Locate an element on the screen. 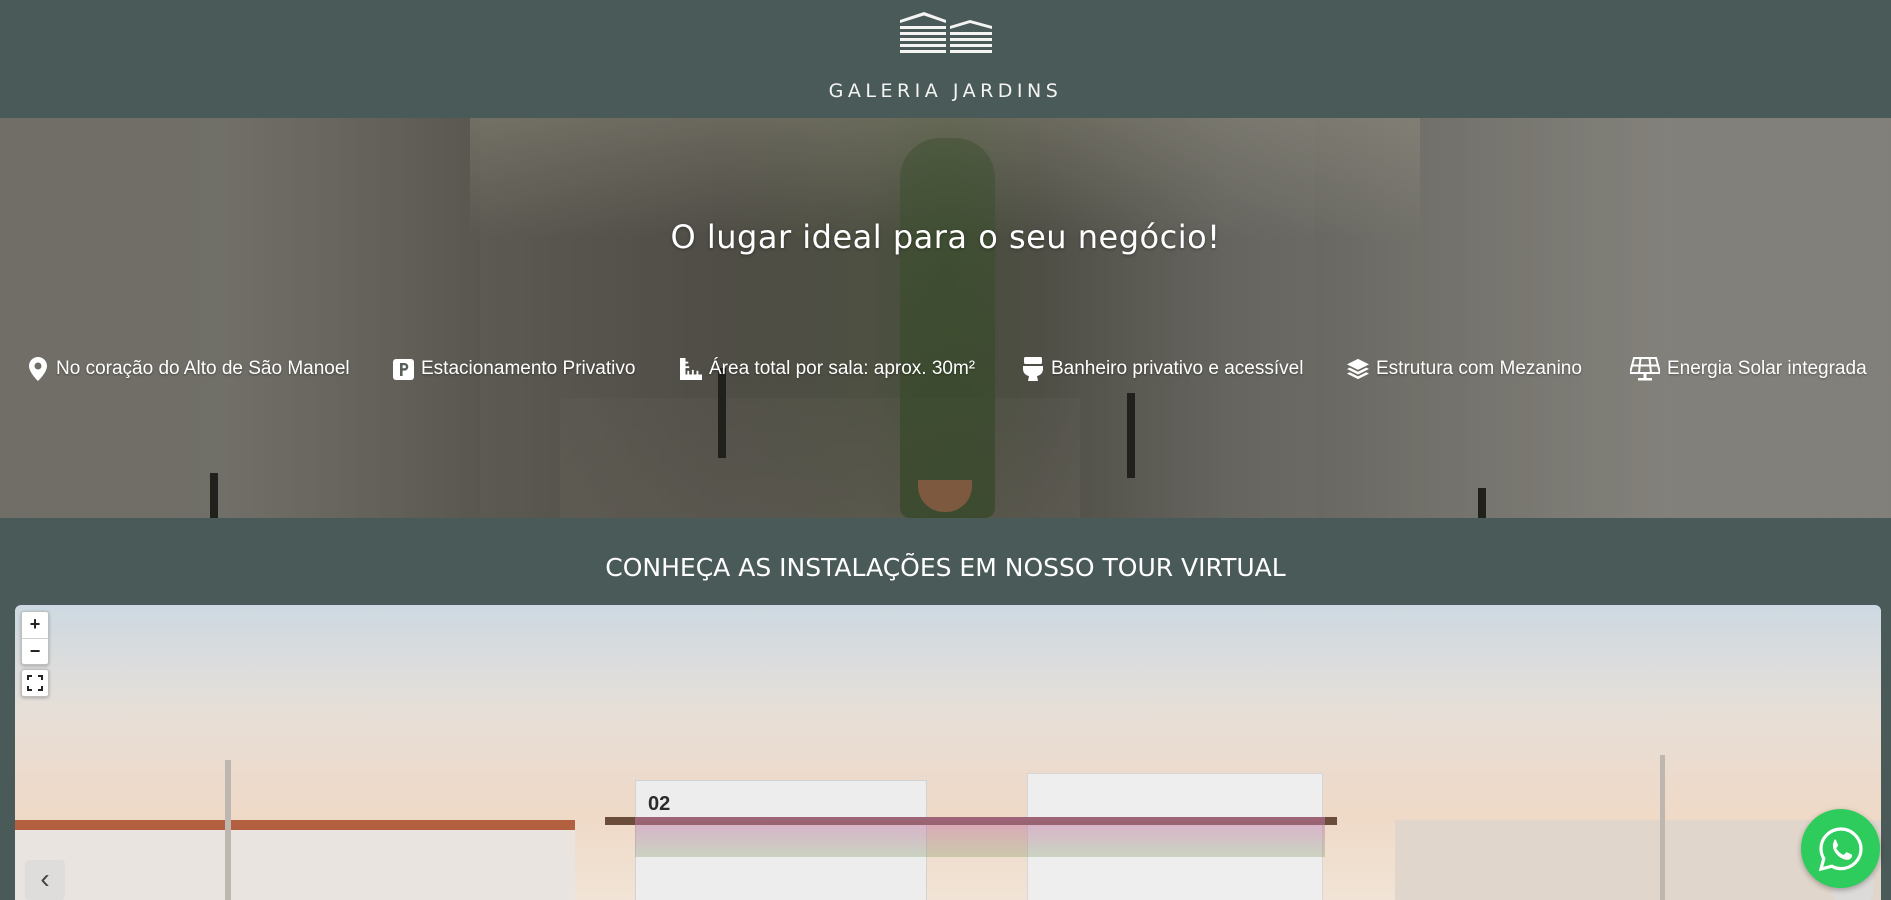 The image size is (1891, 900). fullscreen-icon is located at coordinates (35, 683).